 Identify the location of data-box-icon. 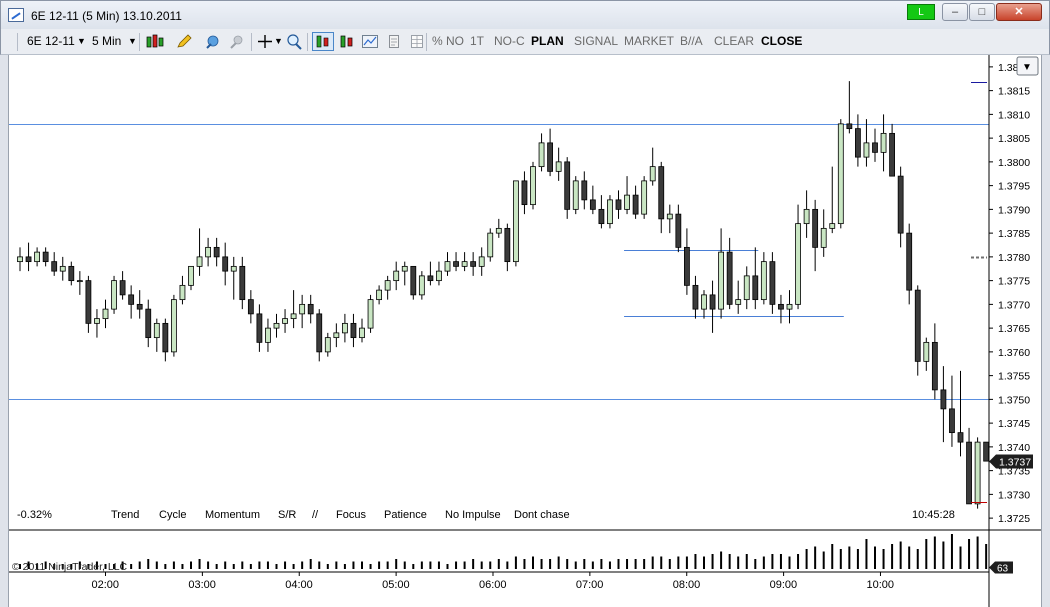
(394, 41).